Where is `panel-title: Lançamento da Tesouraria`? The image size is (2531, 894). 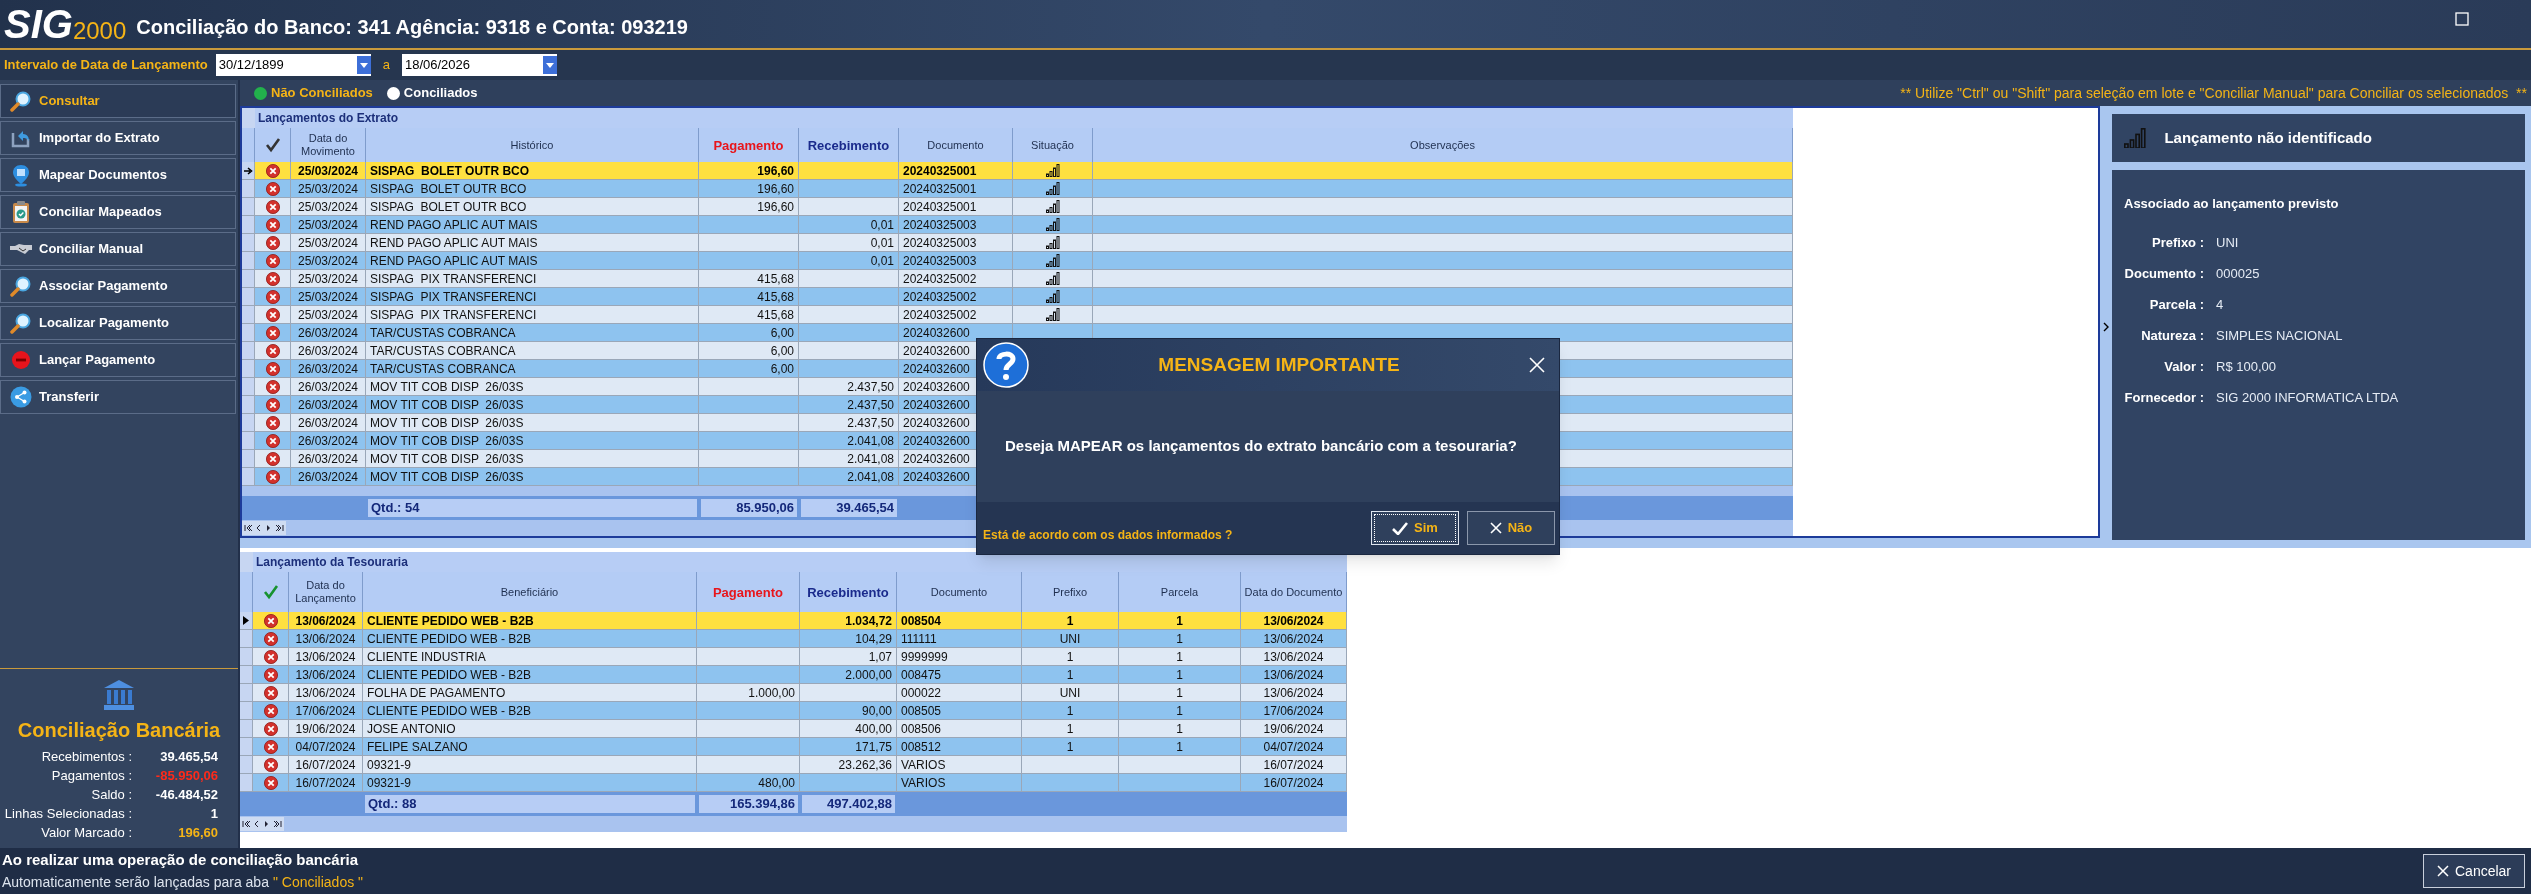
panel-title: Lançamento da Tesouraria is located at coordinates (331, 562).